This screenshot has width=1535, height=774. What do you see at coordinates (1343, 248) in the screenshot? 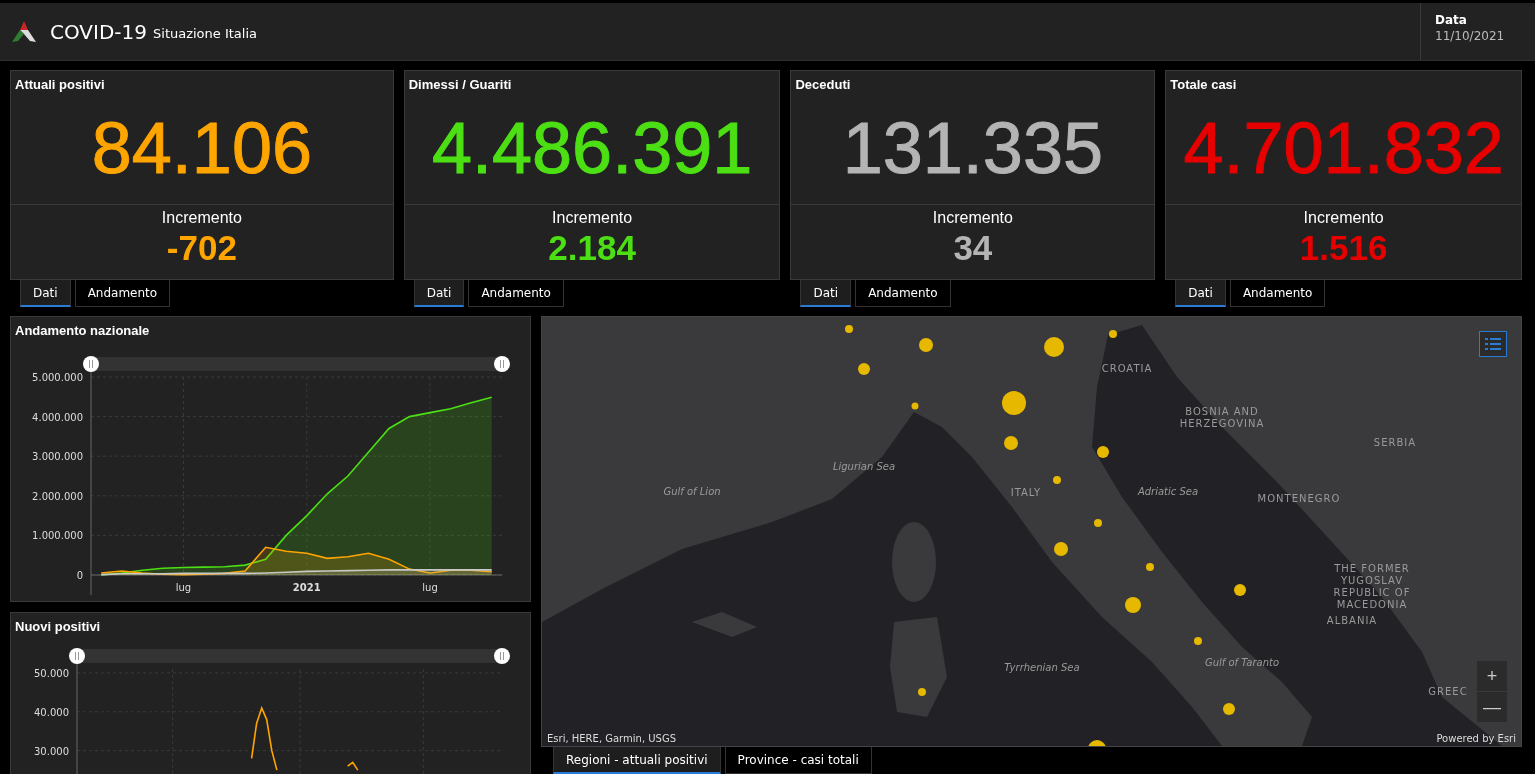
I see `increment-value: 1.516` at bounding box center [1343, 248].